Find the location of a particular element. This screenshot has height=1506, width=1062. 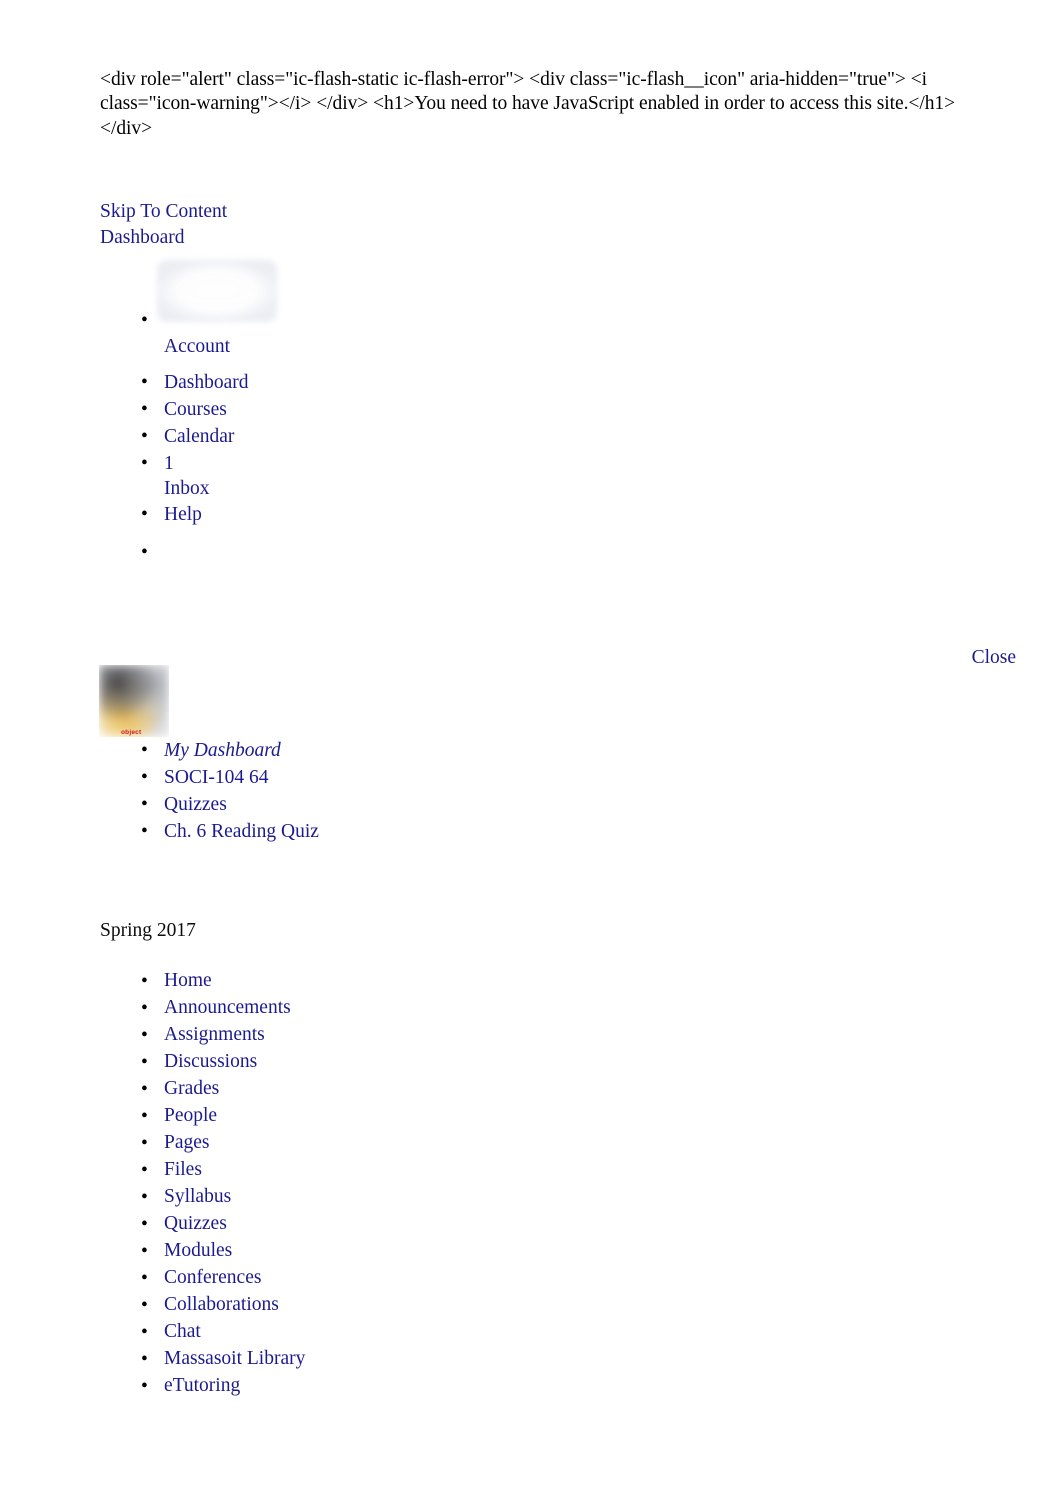

course-nav-item-collaborations-label: Collaborations is located at coordinates (221, 1305).